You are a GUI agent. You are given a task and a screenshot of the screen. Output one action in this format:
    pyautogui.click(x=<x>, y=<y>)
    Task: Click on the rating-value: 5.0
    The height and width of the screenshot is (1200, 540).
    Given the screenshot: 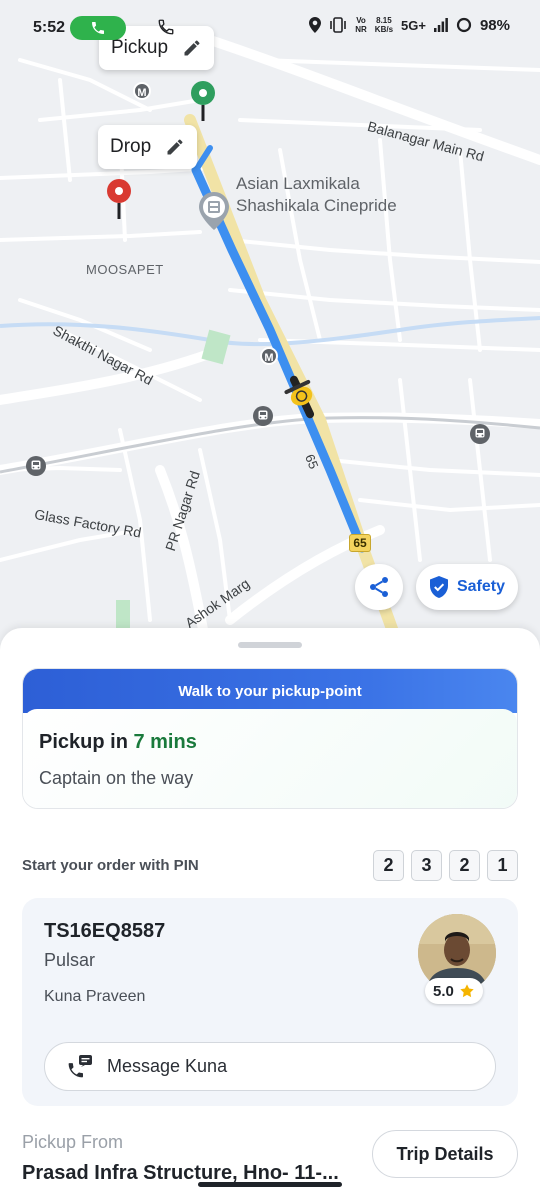 What is the action you would take?
    pyautogui.click(x=443, y=991)
    